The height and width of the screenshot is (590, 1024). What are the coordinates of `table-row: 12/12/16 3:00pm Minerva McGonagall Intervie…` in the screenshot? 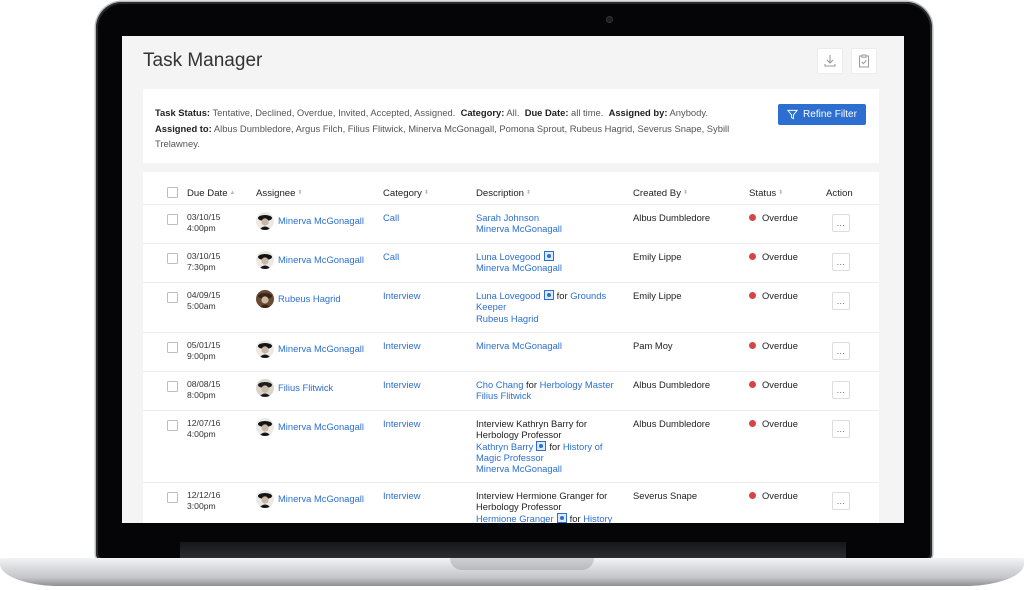 It's located at (511, 502).